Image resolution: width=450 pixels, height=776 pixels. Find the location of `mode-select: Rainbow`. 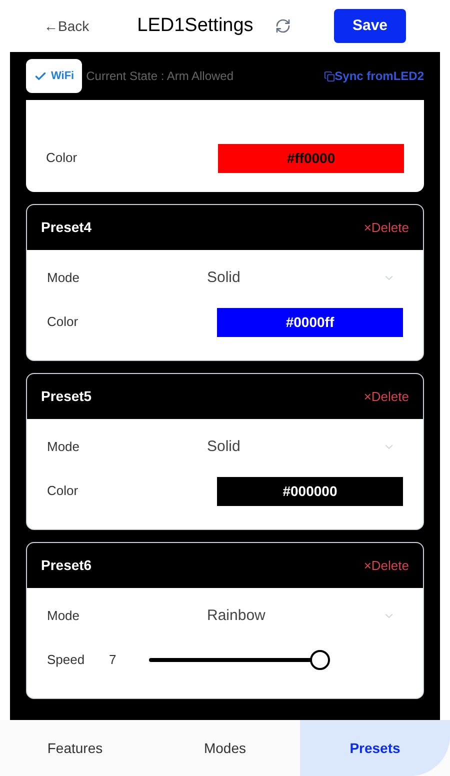

mode-select: Rainbow is located at coordinates (305, 616).